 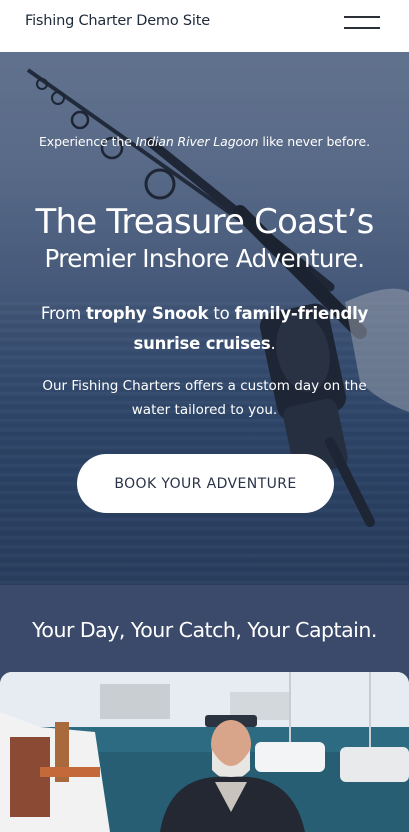 I want to click on site-header: Fishing Charter Demo Site, so click(x=204, y=26).